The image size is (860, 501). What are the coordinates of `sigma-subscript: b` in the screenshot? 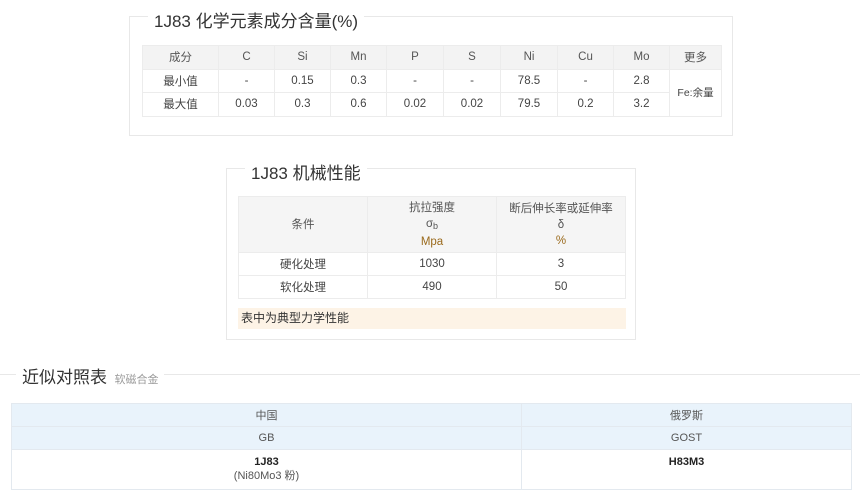 It's located at (436, 225).